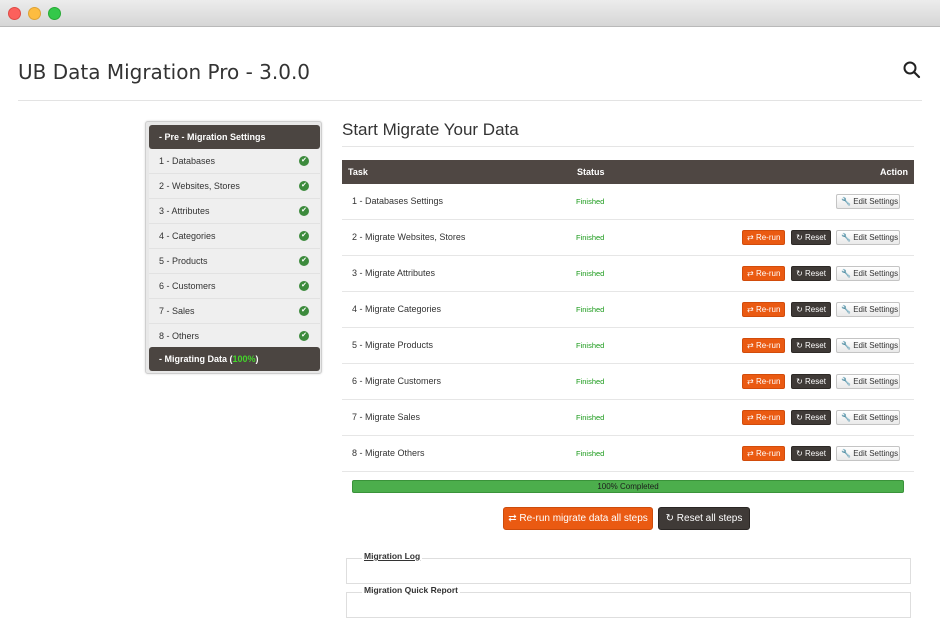 The width and height of the screenshot is (940, 620). I want to click on minimize-window-button, so click(34, 13).